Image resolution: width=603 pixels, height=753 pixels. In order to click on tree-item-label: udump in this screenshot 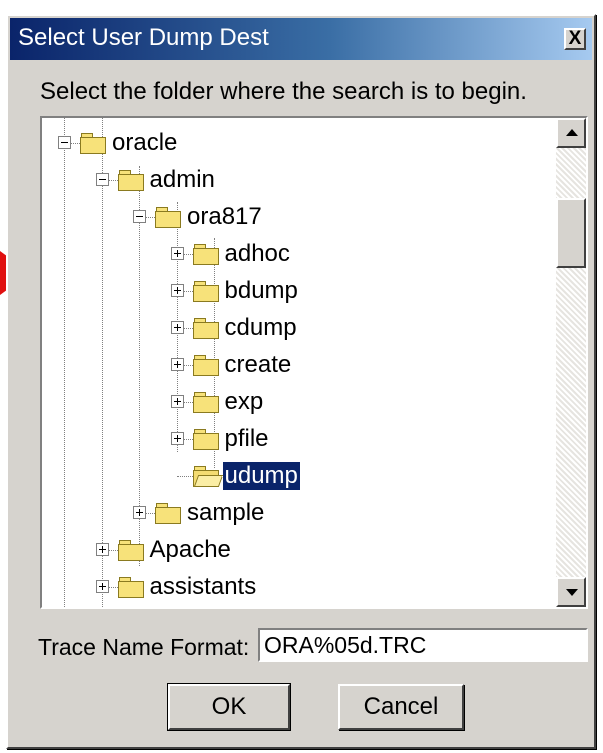, I will do `click(261, 476)`.